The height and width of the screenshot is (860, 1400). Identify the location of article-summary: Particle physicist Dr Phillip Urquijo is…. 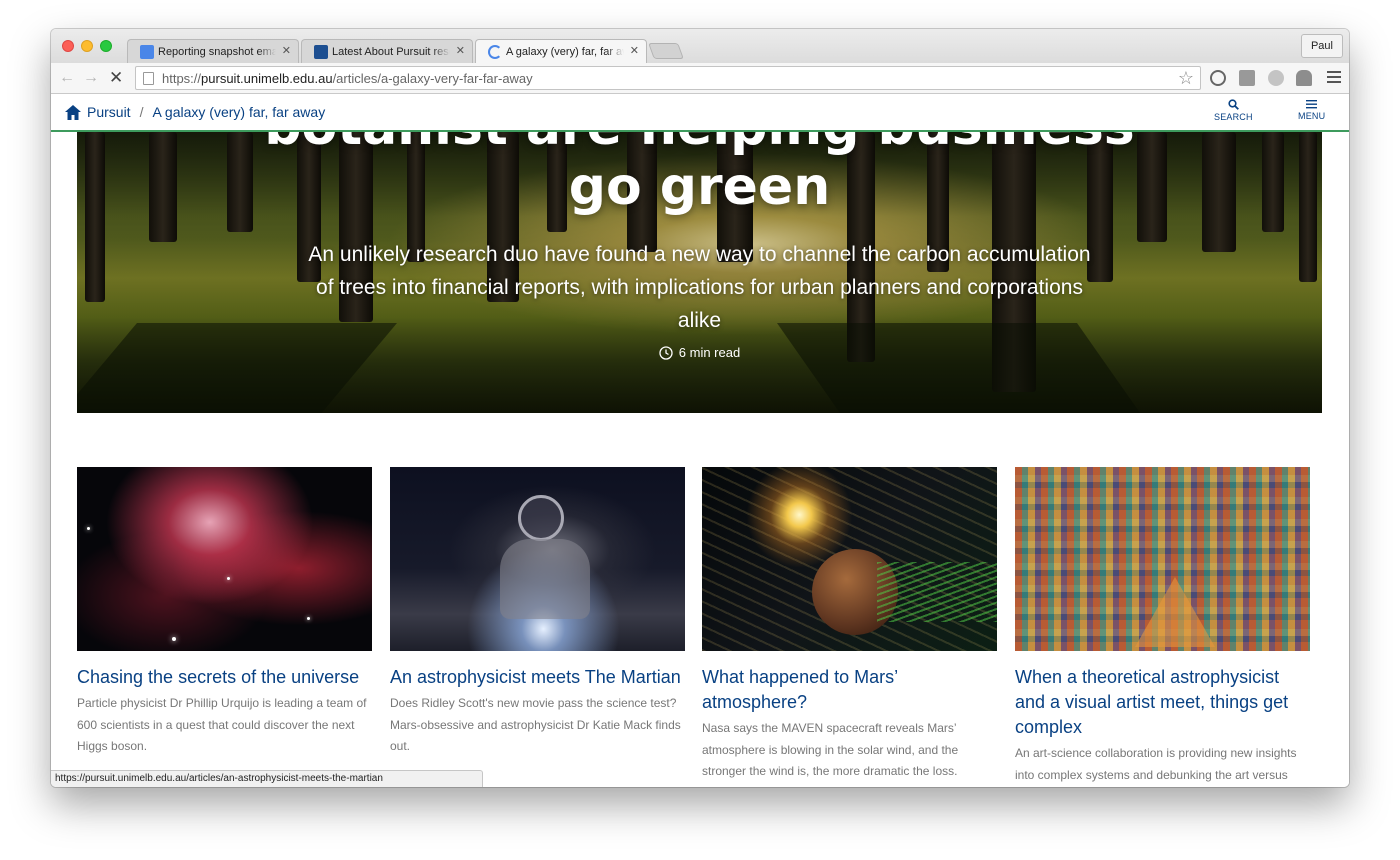
(222, 724).